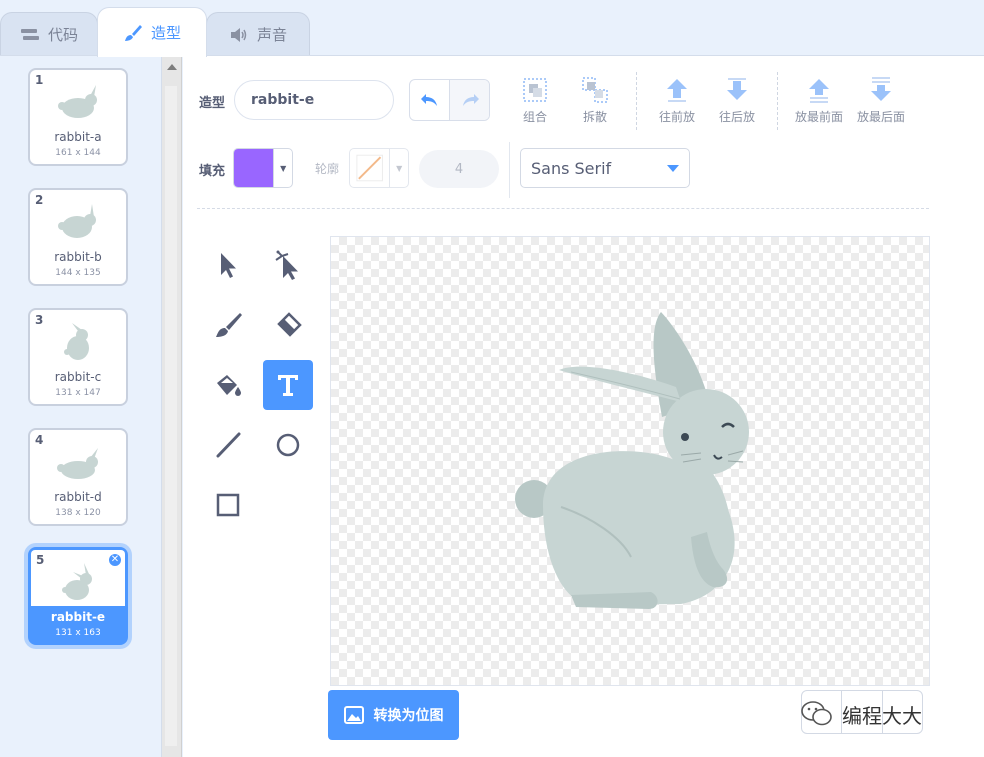  I want to click on code-blocks-icon, so click(29, 34).